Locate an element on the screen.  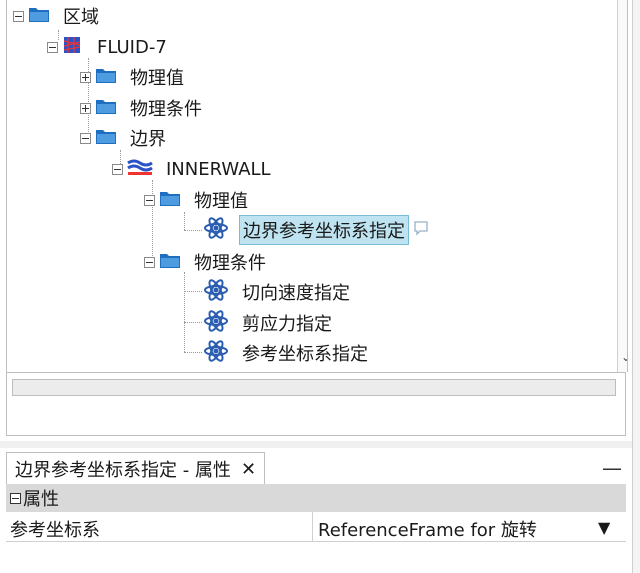
chevron-down-icon: ⌄ is located at coordinates (624, 357).